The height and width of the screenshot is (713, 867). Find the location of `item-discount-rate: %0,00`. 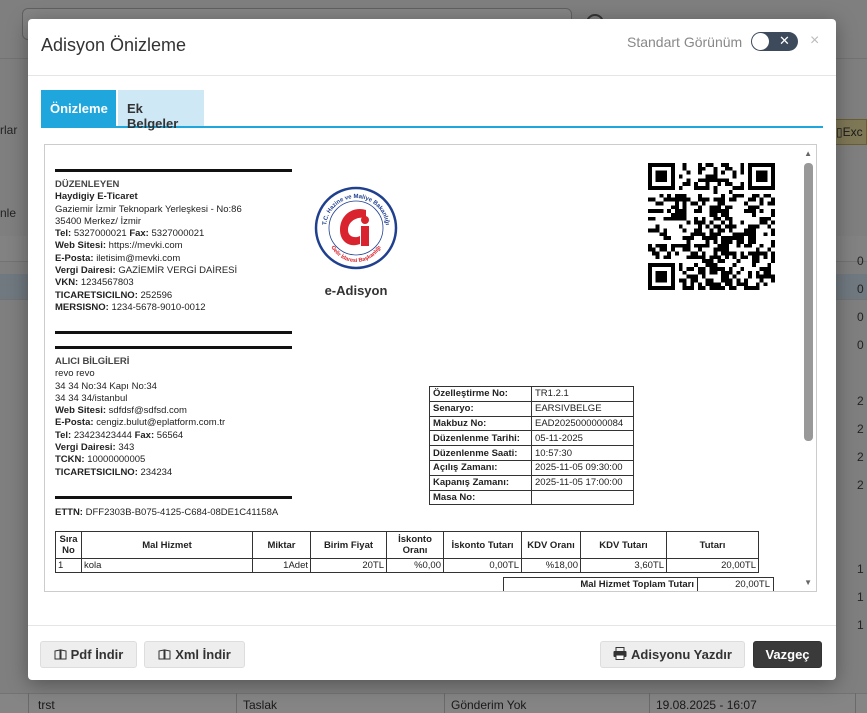

item-discount-rate: %0,00 is located at coordinates (415, 565).